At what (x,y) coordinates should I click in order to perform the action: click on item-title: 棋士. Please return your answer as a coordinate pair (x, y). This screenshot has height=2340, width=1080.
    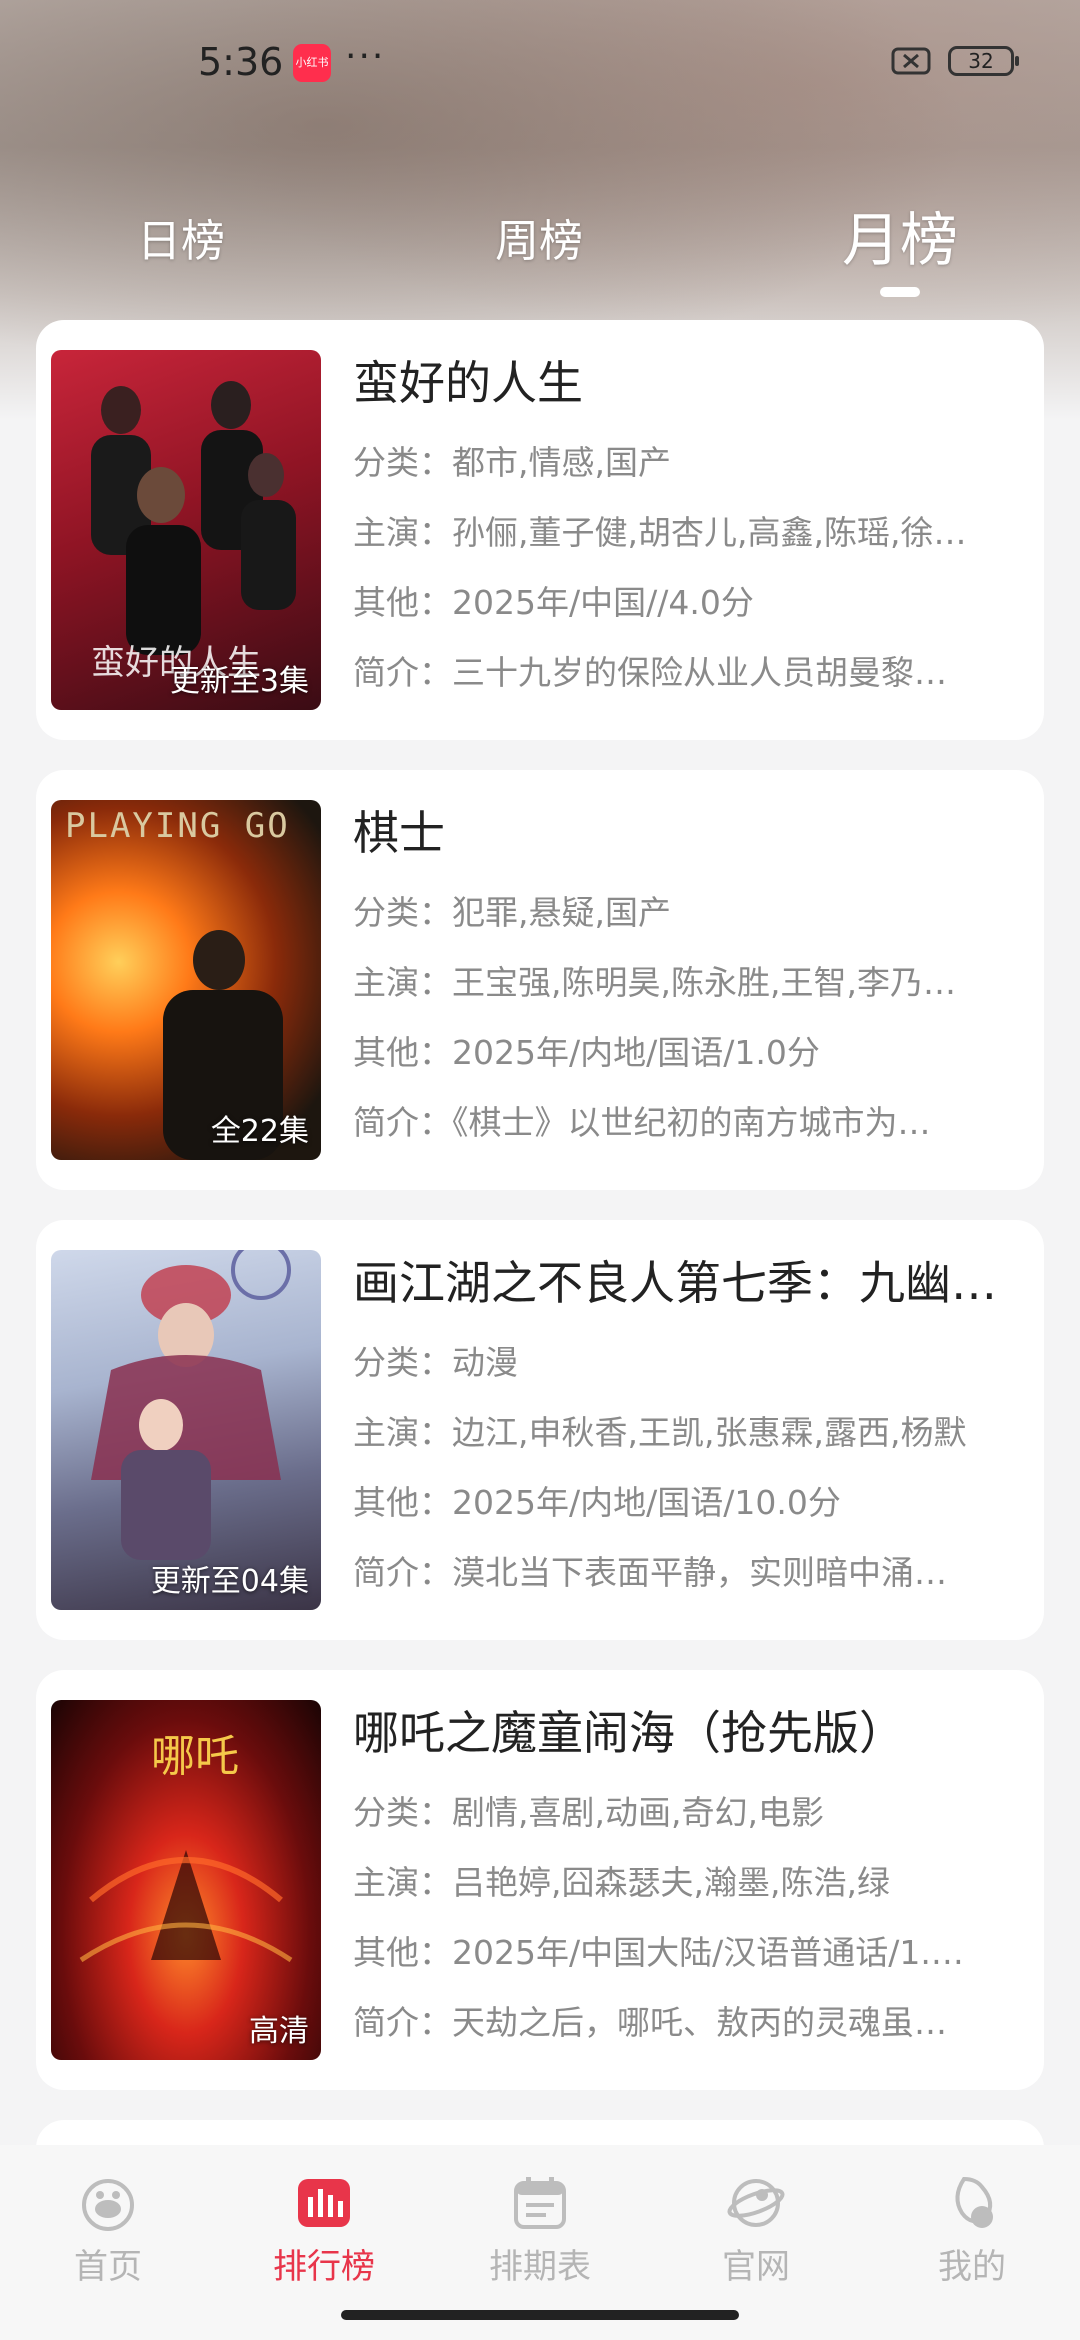
    Looking at the image, I should click on (399, 833).